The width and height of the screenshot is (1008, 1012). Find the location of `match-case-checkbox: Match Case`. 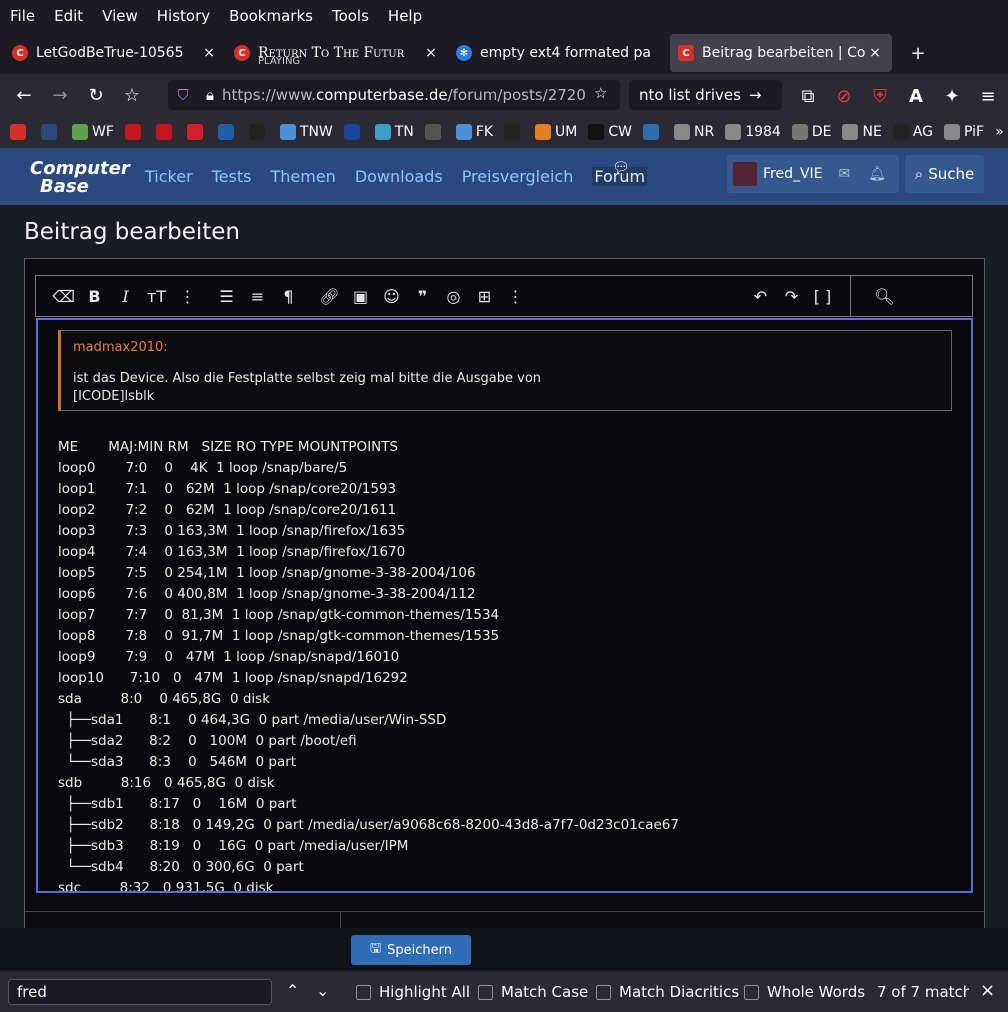

match-case-checkbox: Match Case is located at coordinates (533, 992).